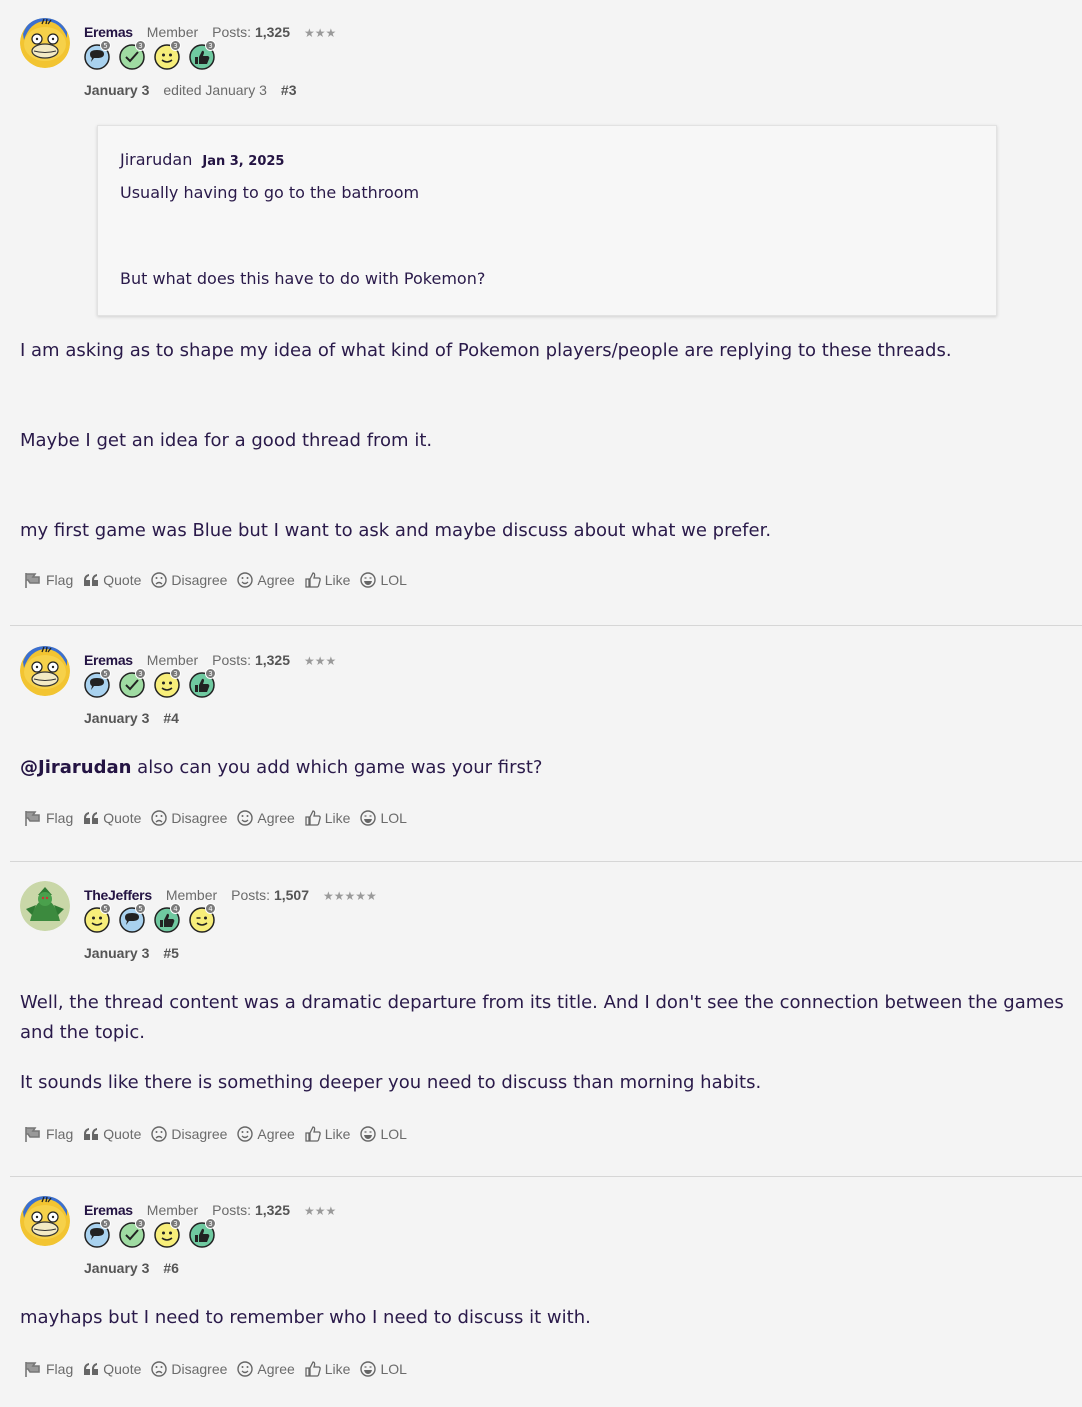 The height and width of the screenshot is (1407, 1082). Describe the element at coordinates (156, 159) in the screenshot. I see `quote-author: Jirarudan` at that location.